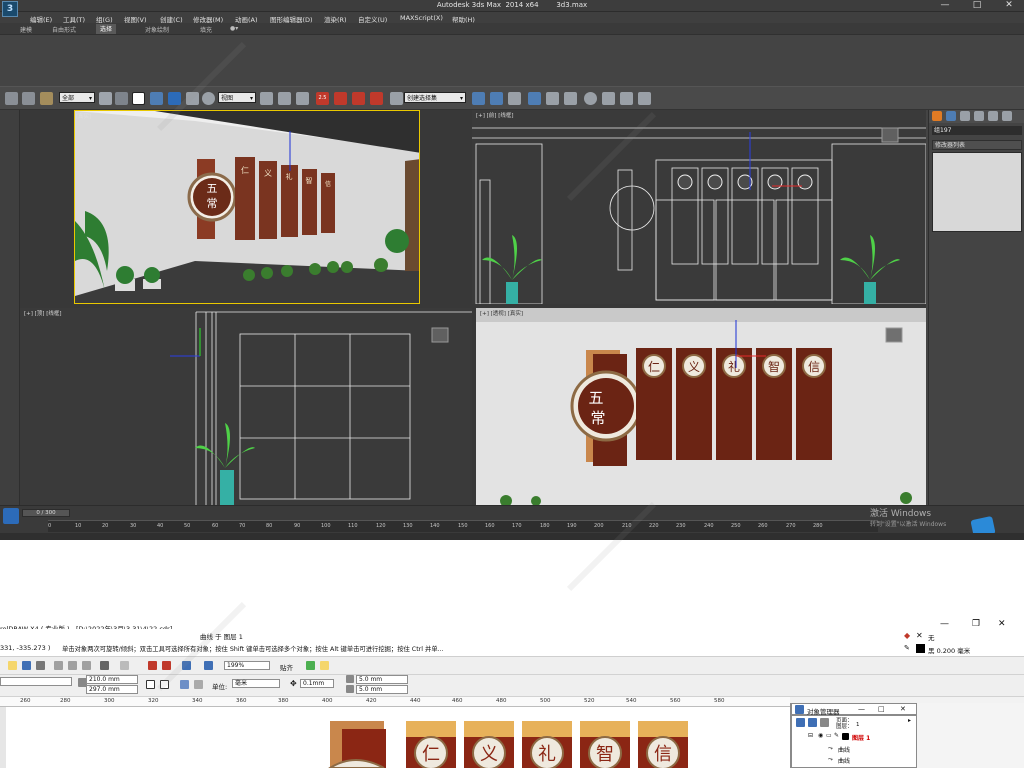 This screenshot has height=768, width=1024. Describe the element at coordinates (977, 145) in the screenshot. I see `modifier-list-dropdown: 修改器列表` at that location.